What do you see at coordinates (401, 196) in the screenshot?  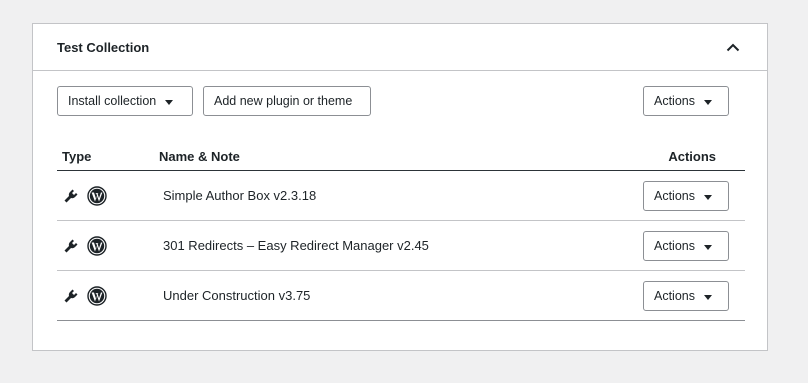 I see `table-row: Simple Author Box v2.3.18 Actions` at bounding box center [401, 196].